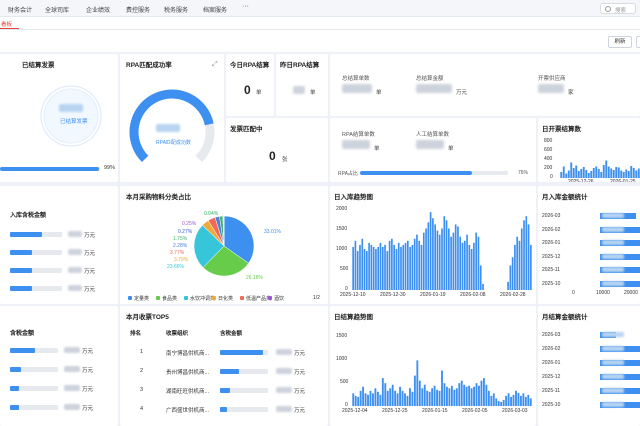 The height and width of the screenshot is (426, 640). What do you see at coordinates (20, 9) in the screenshot?
I see `nav-finance: 财务会计` at bounding box center [20, 9].